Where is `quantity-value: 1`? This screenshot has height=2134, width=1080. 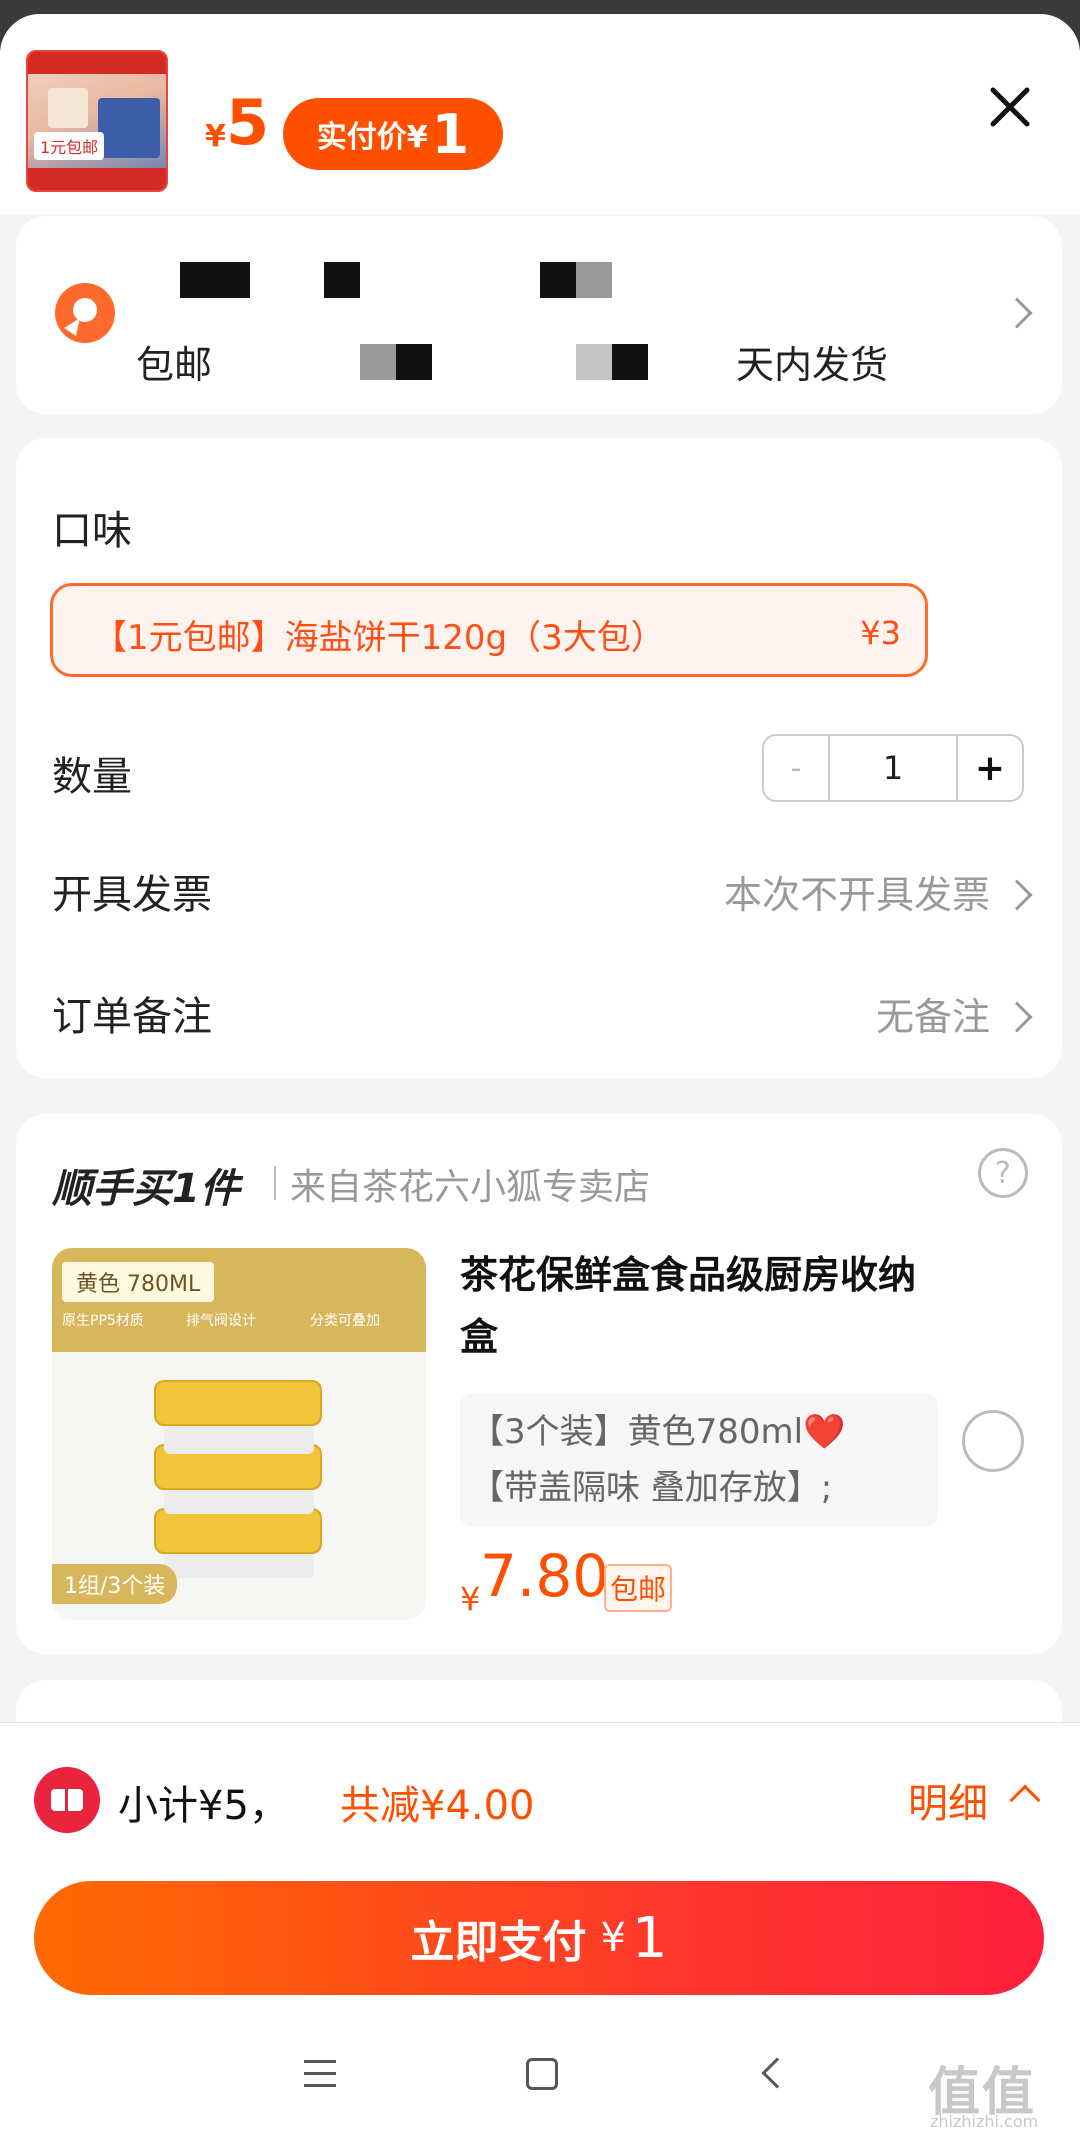
quantity-value: 1 is located at coordinates (894, 768).